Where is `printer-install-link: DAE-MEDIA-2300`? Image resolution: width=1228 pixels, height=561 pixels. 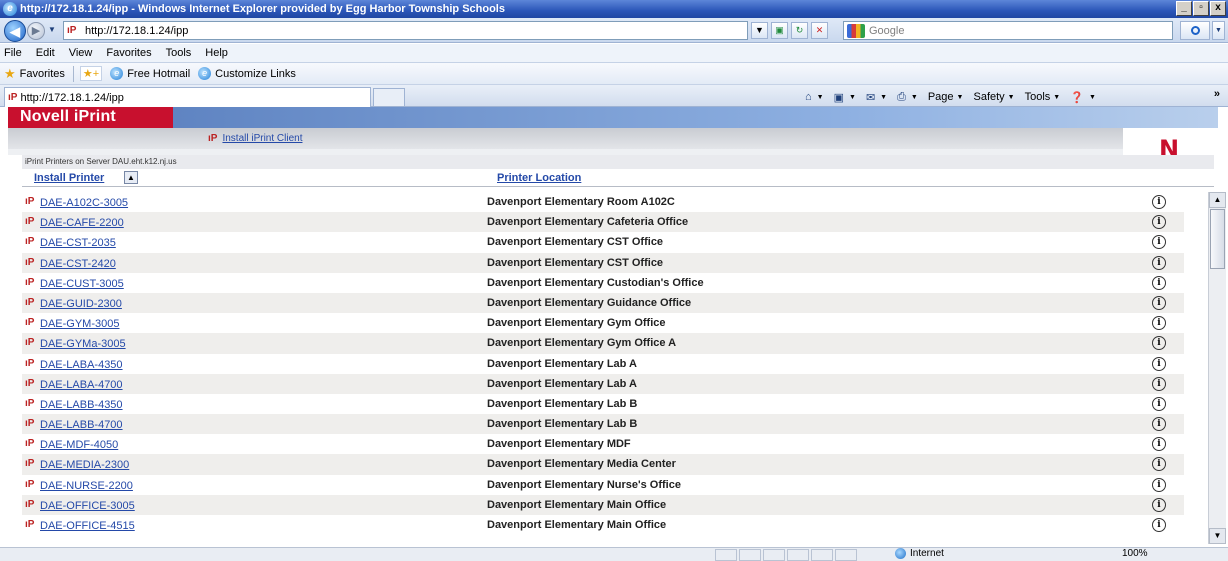 printer-install-link: DAE-MEDIA-2300 is located at coordinates (84, 465).